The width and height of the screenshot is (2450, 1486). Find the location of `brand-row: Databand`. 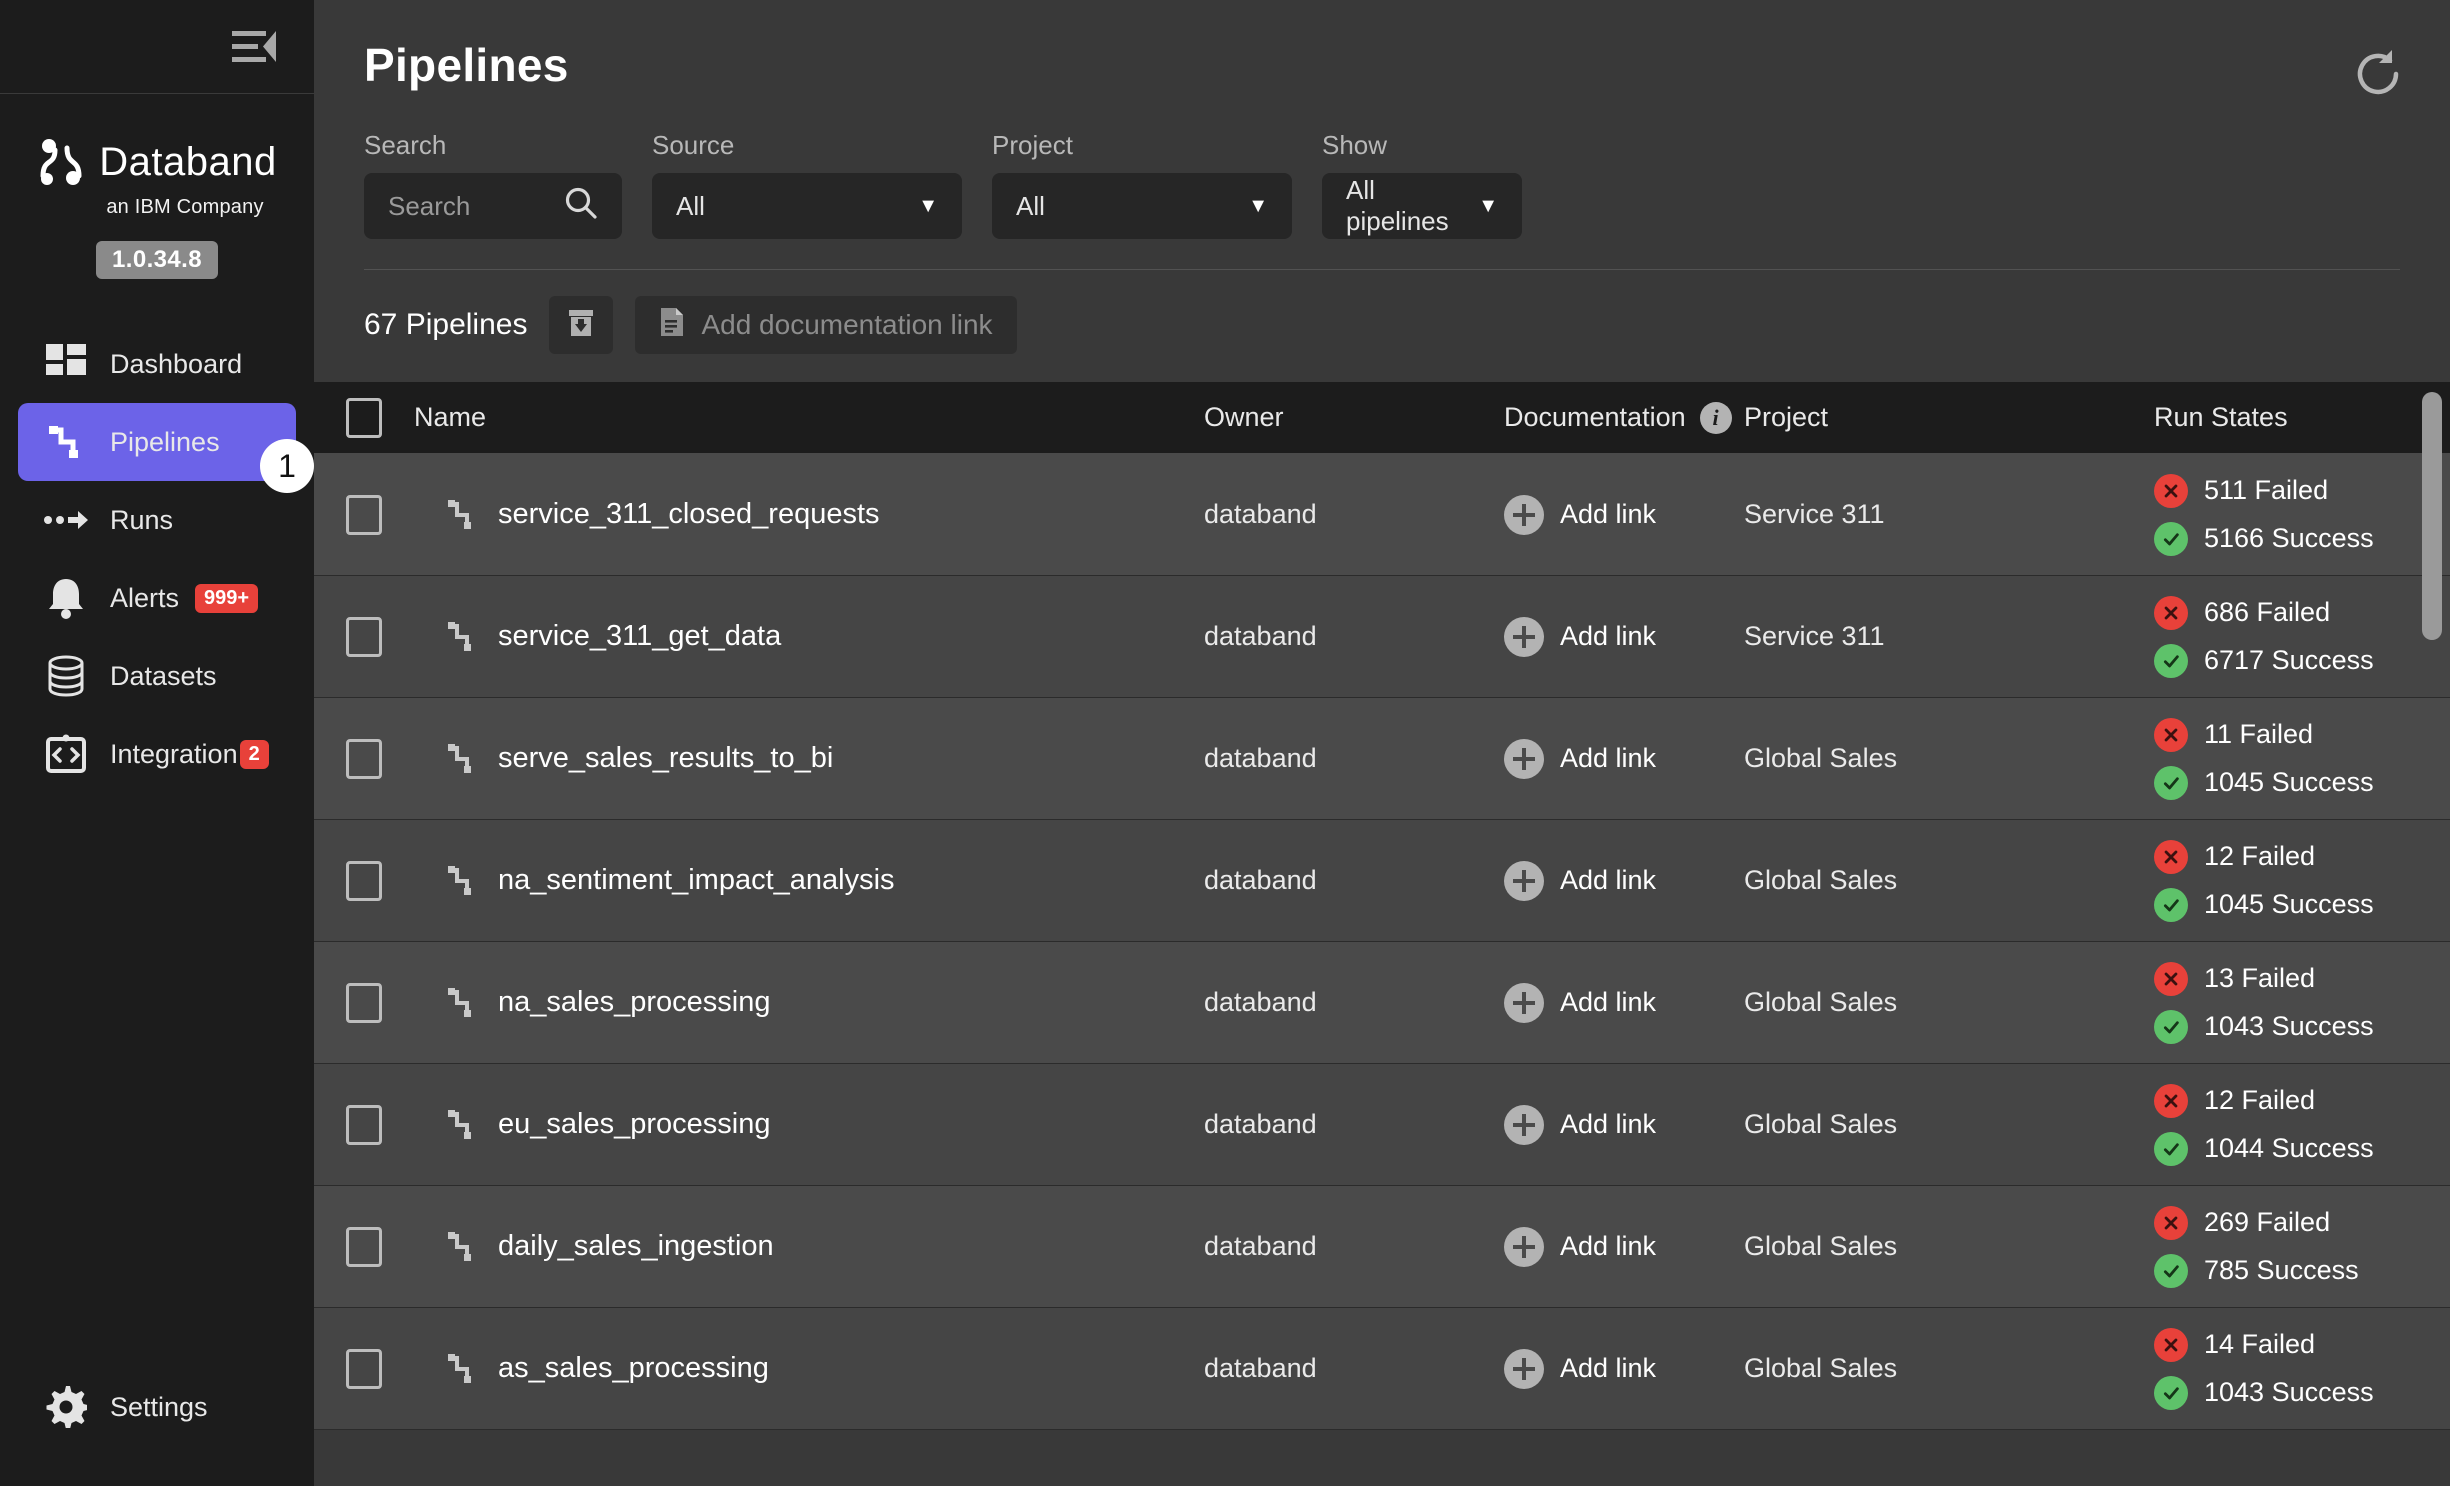

brand-row: Databand is located at coordinates (156, 162).